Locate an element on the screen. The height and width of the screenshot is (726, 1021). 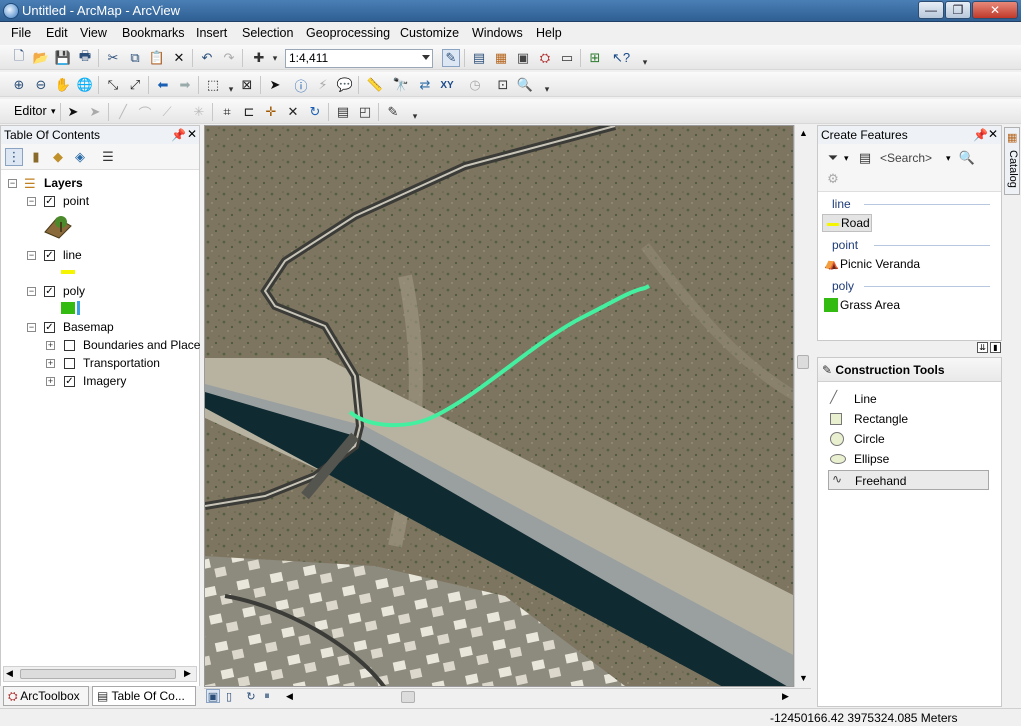
undo-icon: ↶ is located at coordinates (207, 58).